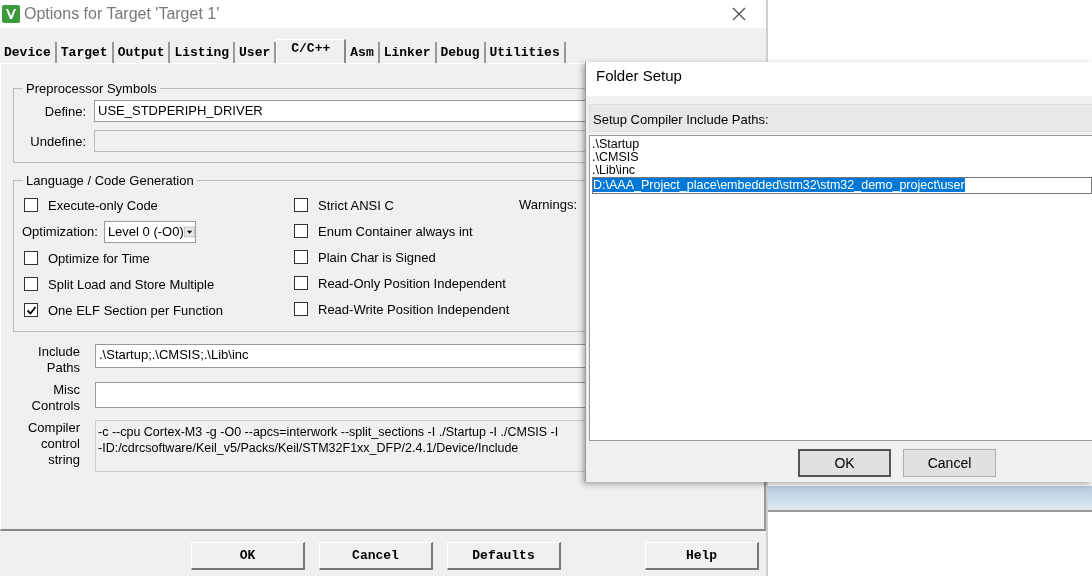  What do you see at coordinates (842, 144) in the screenshot?
I see `path-item: .\Startup` at bounding box center [842, 144].